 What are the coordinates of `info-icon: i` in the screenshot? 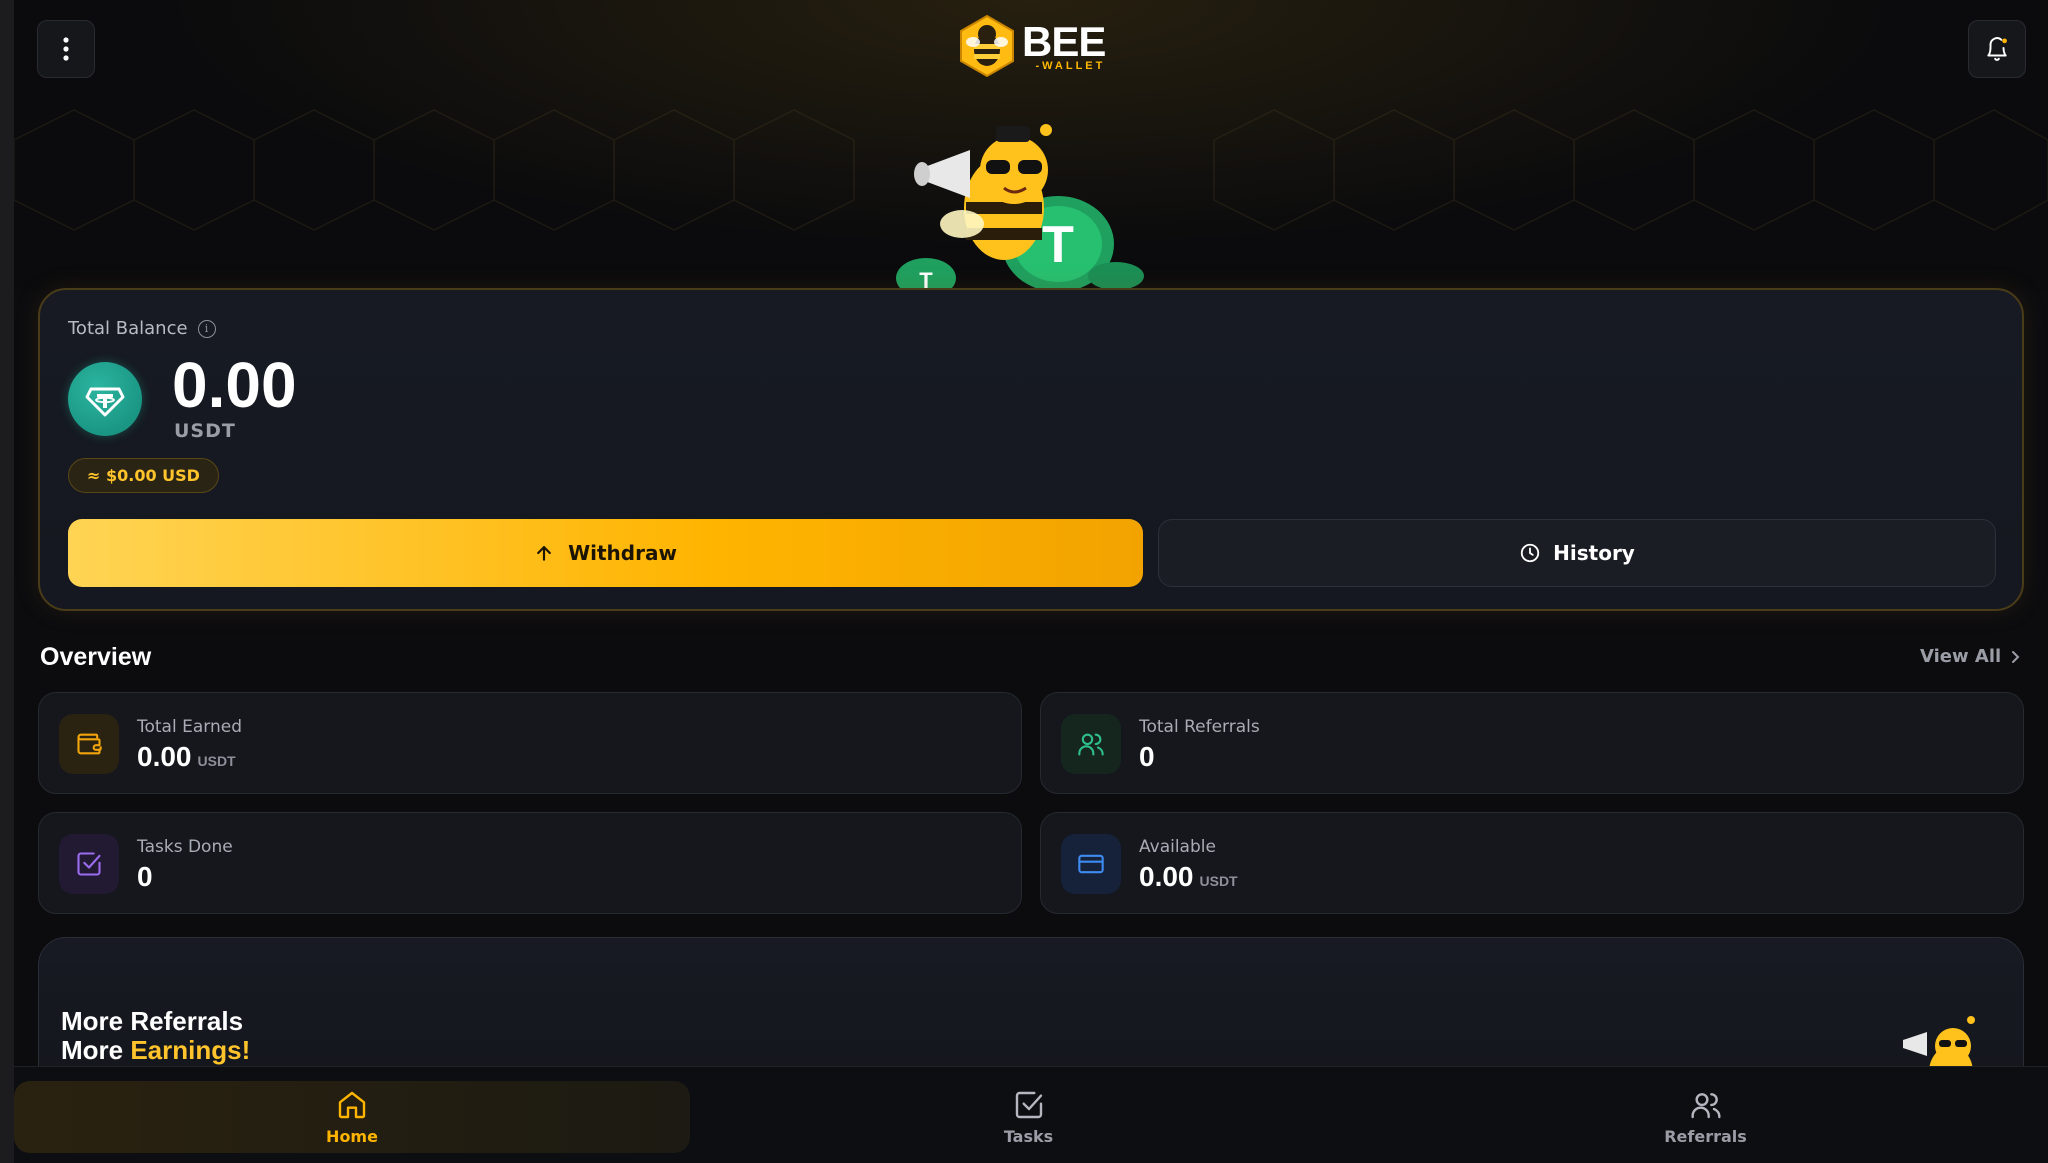 It's located at (206, 328).